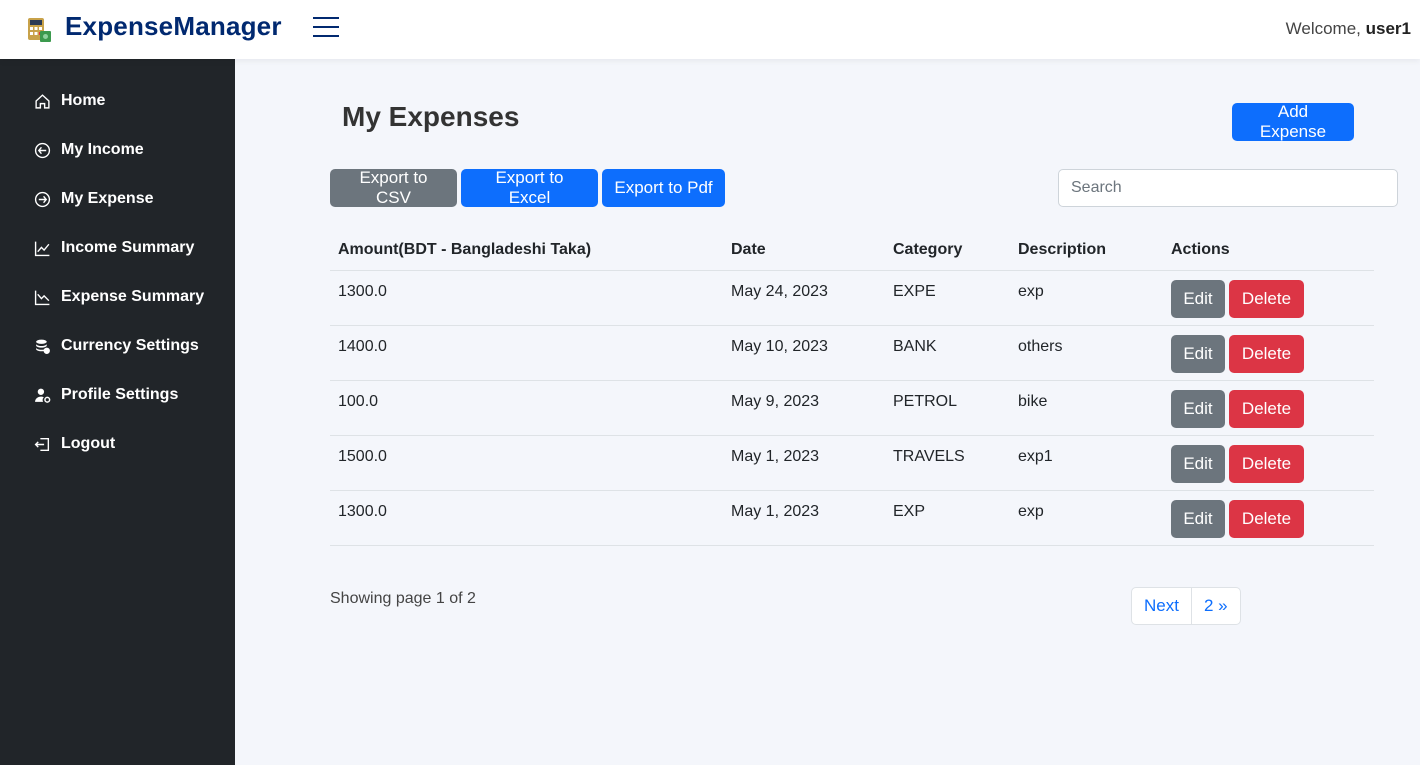 This screenshot has height=765, width=1420. I want to click on column-header-actions: Actions, so click(1200, 249).